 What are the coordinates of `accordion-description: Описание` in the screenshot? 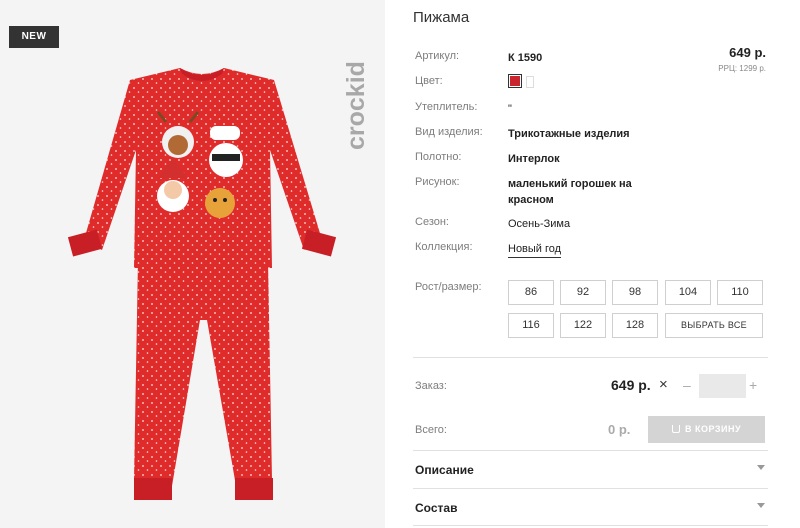 It's located at (590, 470).